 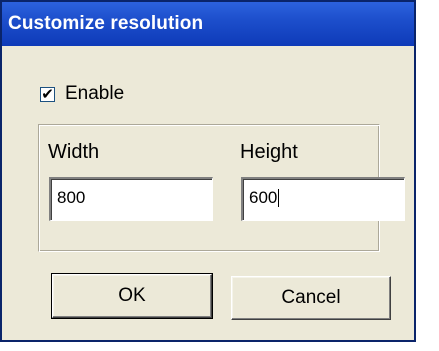 I want to click on dialog-title: Customize resolution, so click(x=208, y=24).